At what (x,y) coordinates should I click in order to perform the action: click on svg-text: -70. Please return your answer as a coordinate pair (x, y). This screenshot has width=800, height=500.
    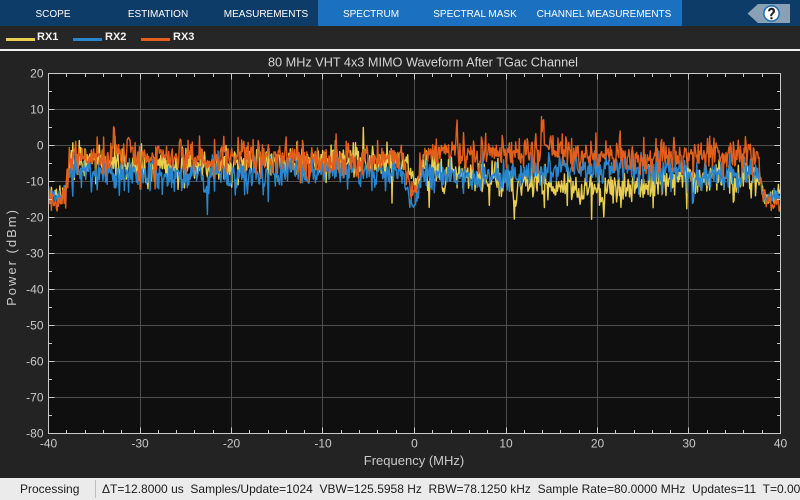
    Looking at the image, I should click on (35, 398).